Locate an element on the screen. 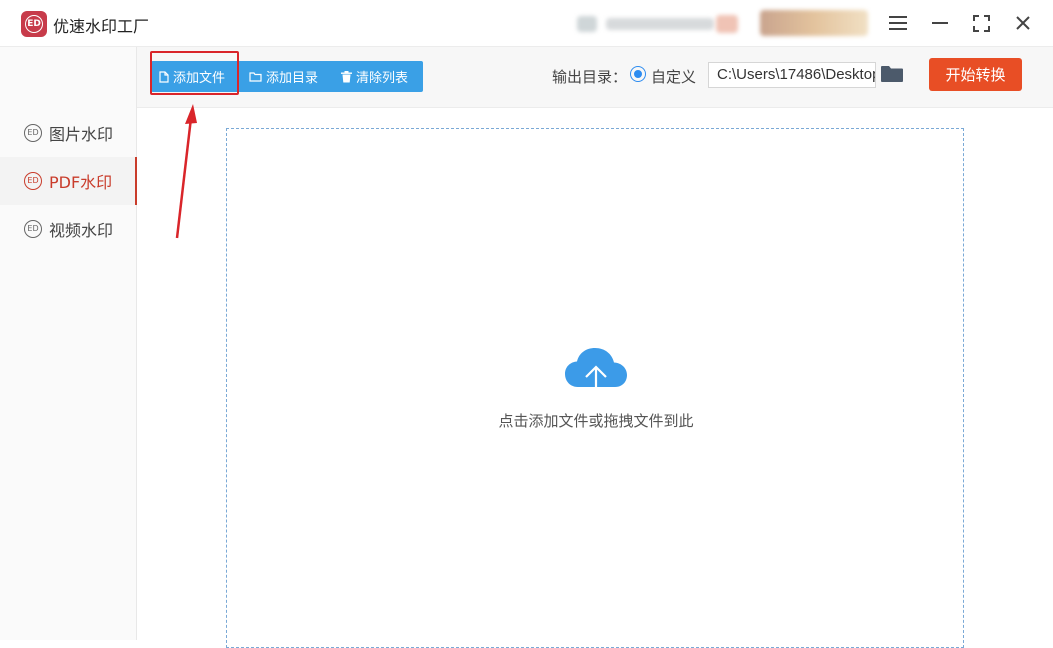  add-directory-button: 添加目录 is located at coordinates (283, 76).